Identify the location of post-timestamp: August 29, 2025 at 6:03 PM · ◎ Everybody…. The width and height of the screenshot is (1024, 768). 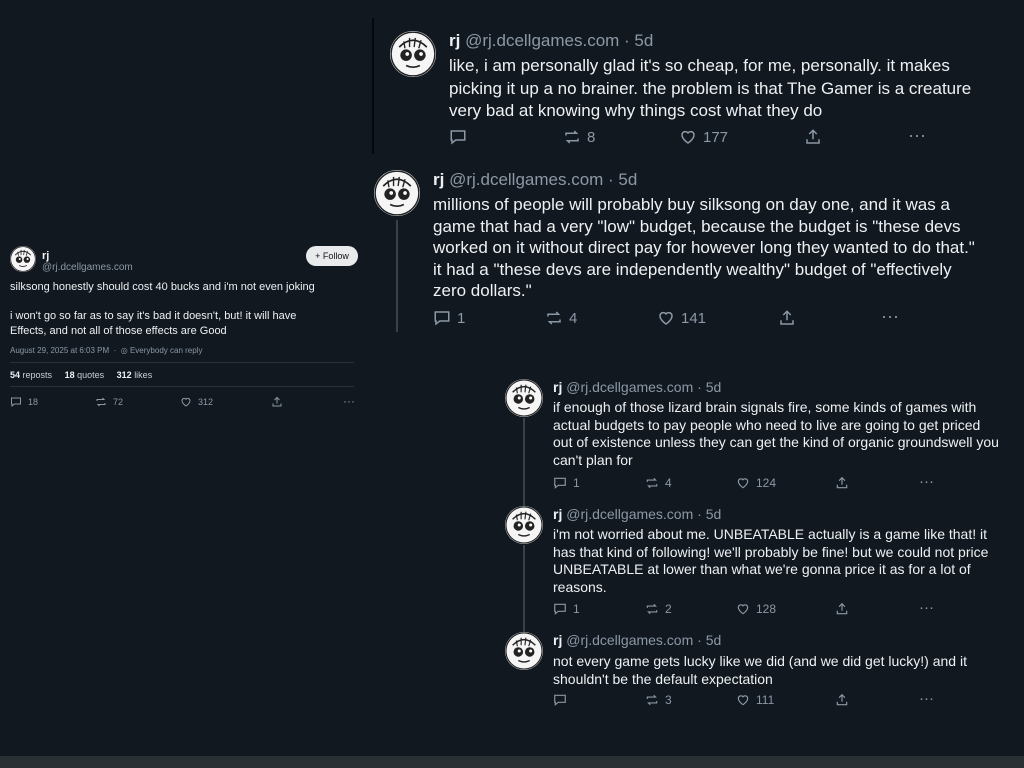
(106, 350).